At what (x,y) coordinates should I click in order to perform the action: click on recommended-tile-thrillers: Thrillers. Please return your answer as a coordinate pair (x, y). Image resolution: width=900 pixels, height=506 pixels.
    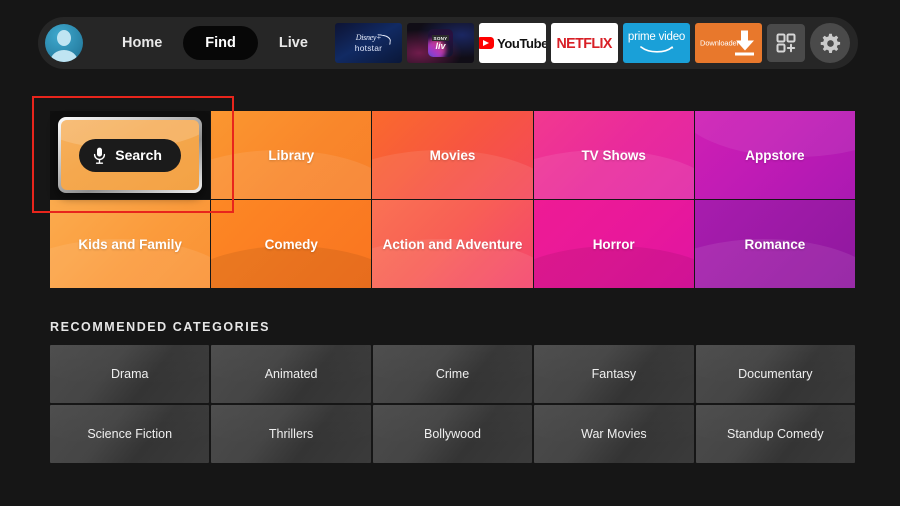
    Looking at the image, I should click on (291, 434).